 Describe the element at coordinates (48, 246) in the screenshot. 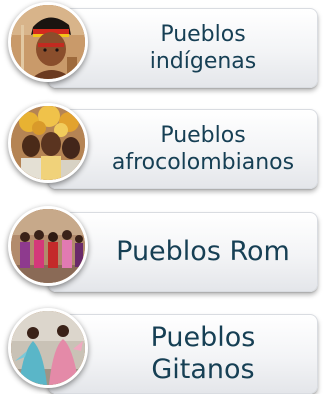

I see `rom-dancers-photo` at that location.